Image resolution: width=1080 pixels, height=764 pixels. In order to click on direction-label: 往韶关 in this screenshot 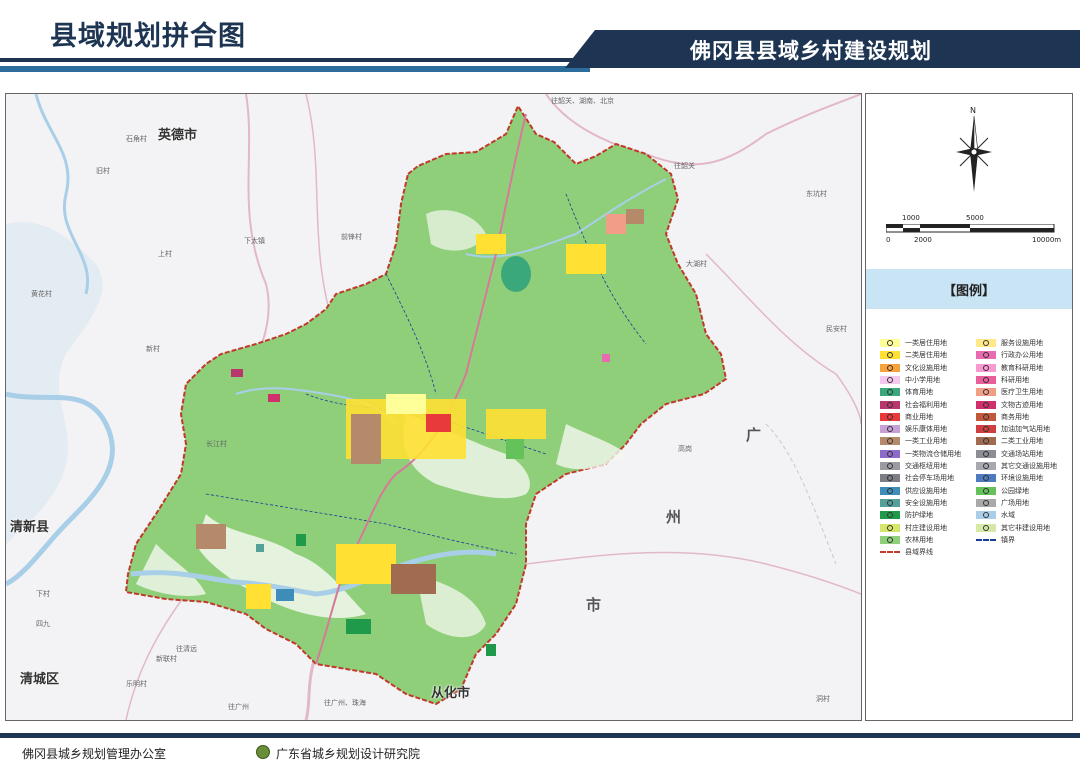, I will do `click(684, 166)`.